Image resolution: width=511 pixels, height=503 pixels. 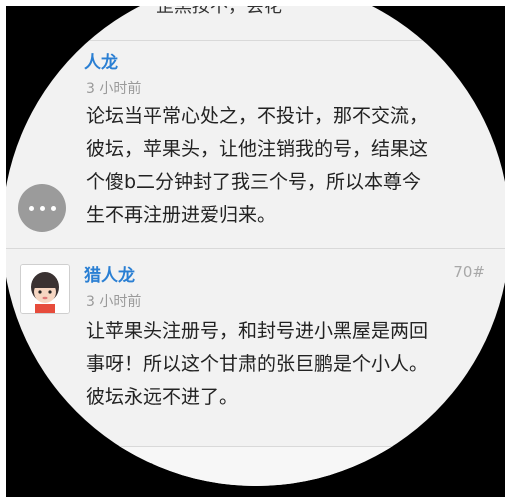 I want to click on post-author: 猎人龙, so click(x=109, y=273).